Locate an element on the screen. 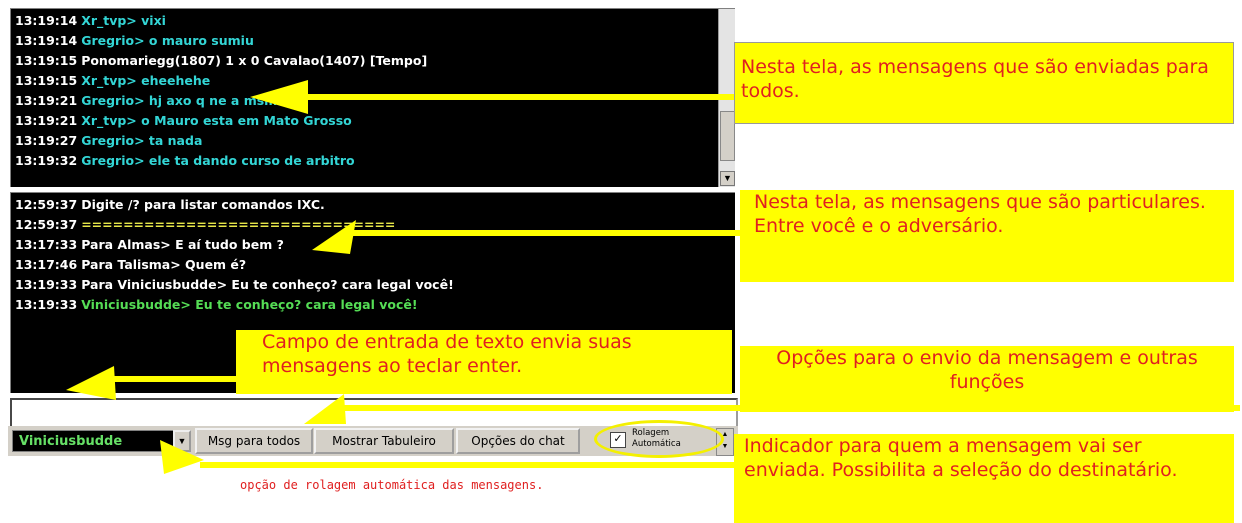 Image resolution: width=1242 pixels, height=523 pixels. msg-all-button: Msg para todos is located at coordinates (254, 441).